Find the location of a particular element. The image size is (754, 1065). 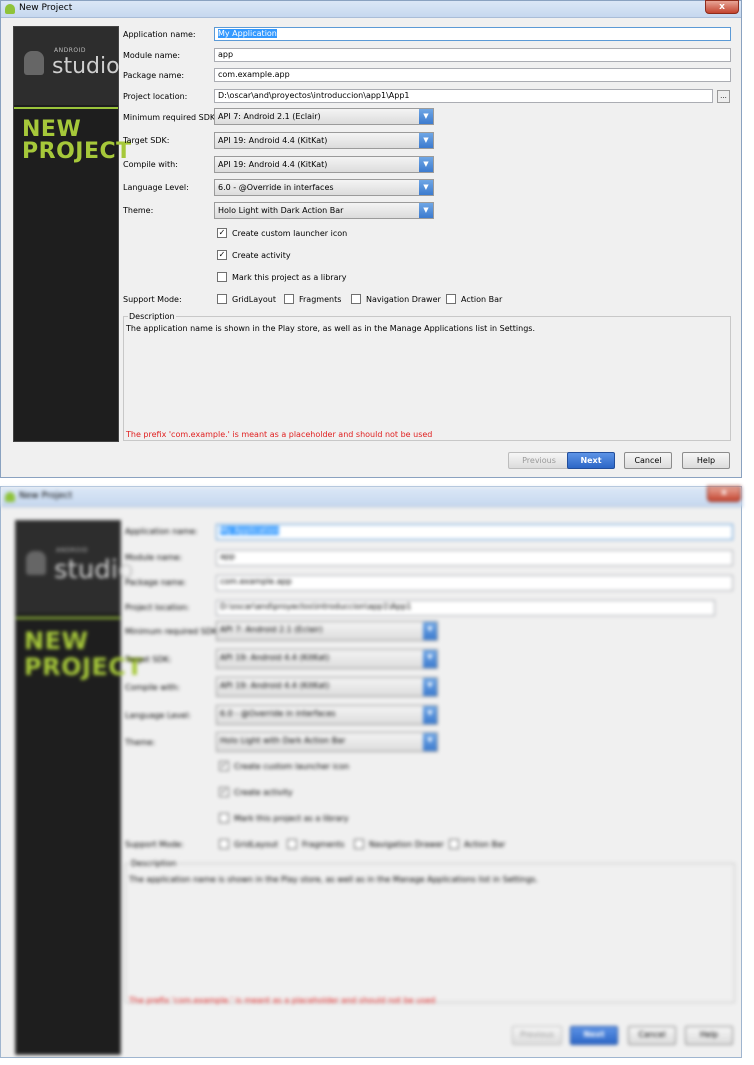

help-button: Help is located at coordinates (706, 460).